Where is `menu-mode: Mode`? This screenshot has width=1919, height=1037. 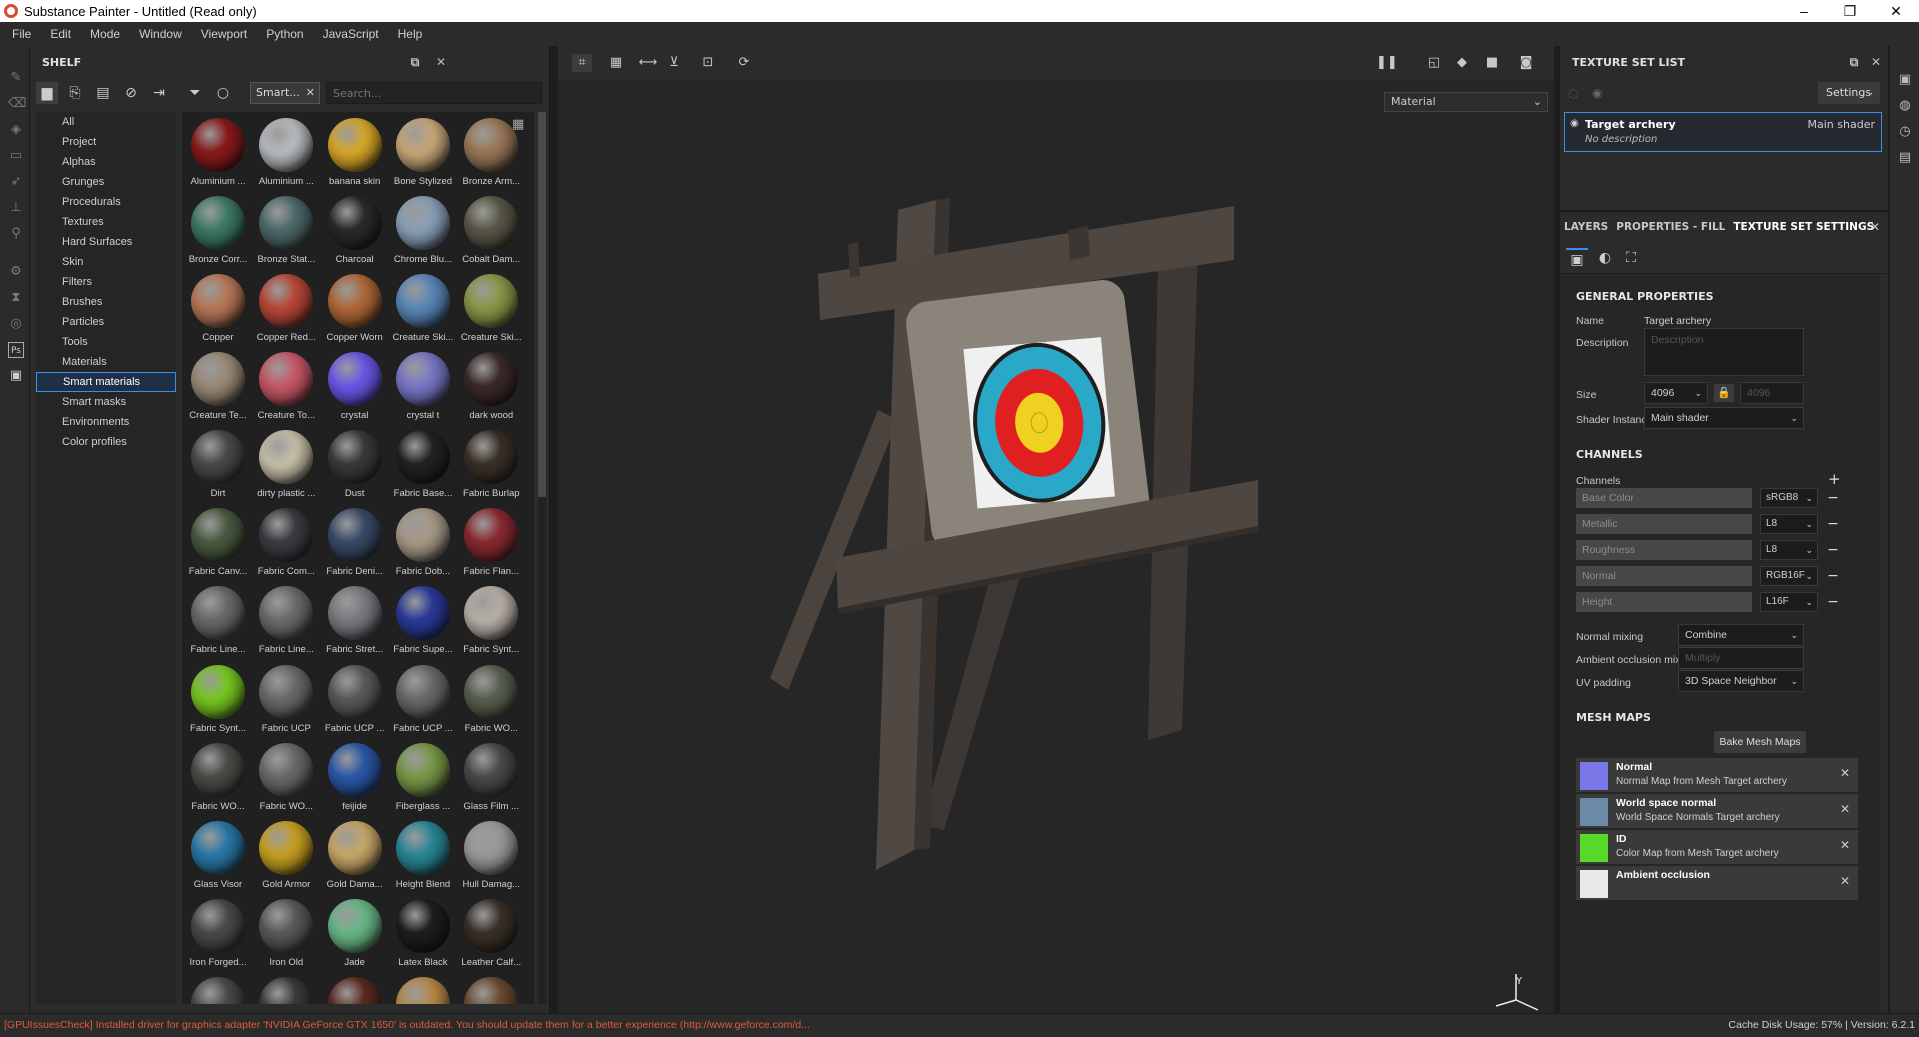 menu-mode: Mode is located at coordinates (108, 34).